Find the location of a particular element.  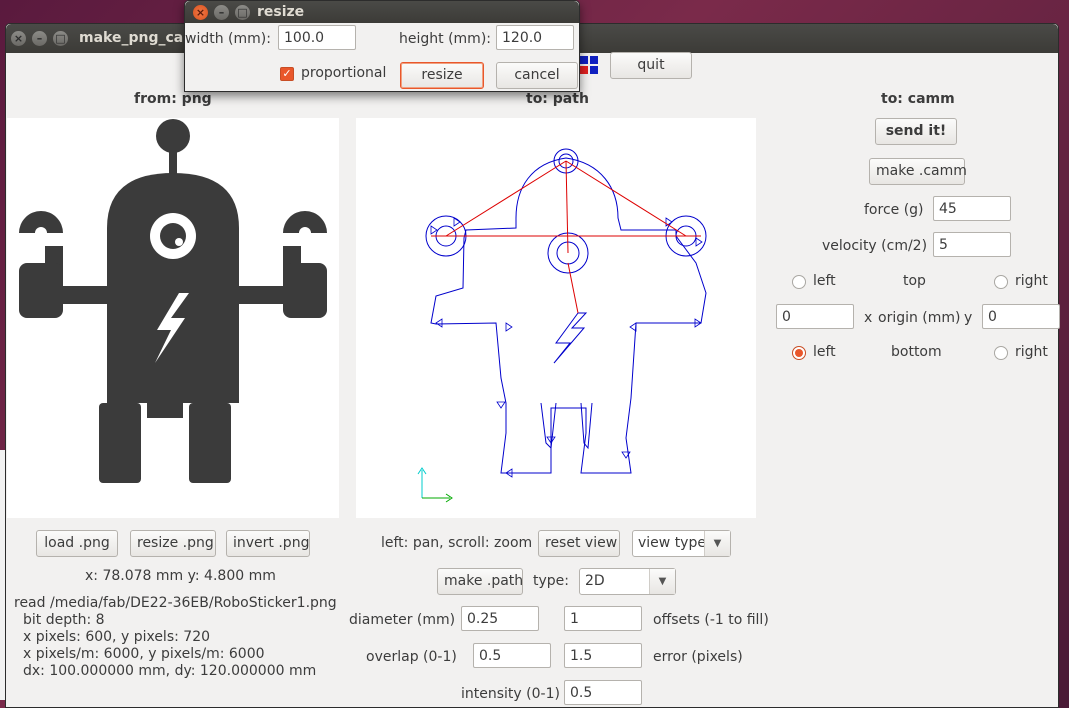

overlap-label: overlap (0-1) is located at coordinates (411, 657).